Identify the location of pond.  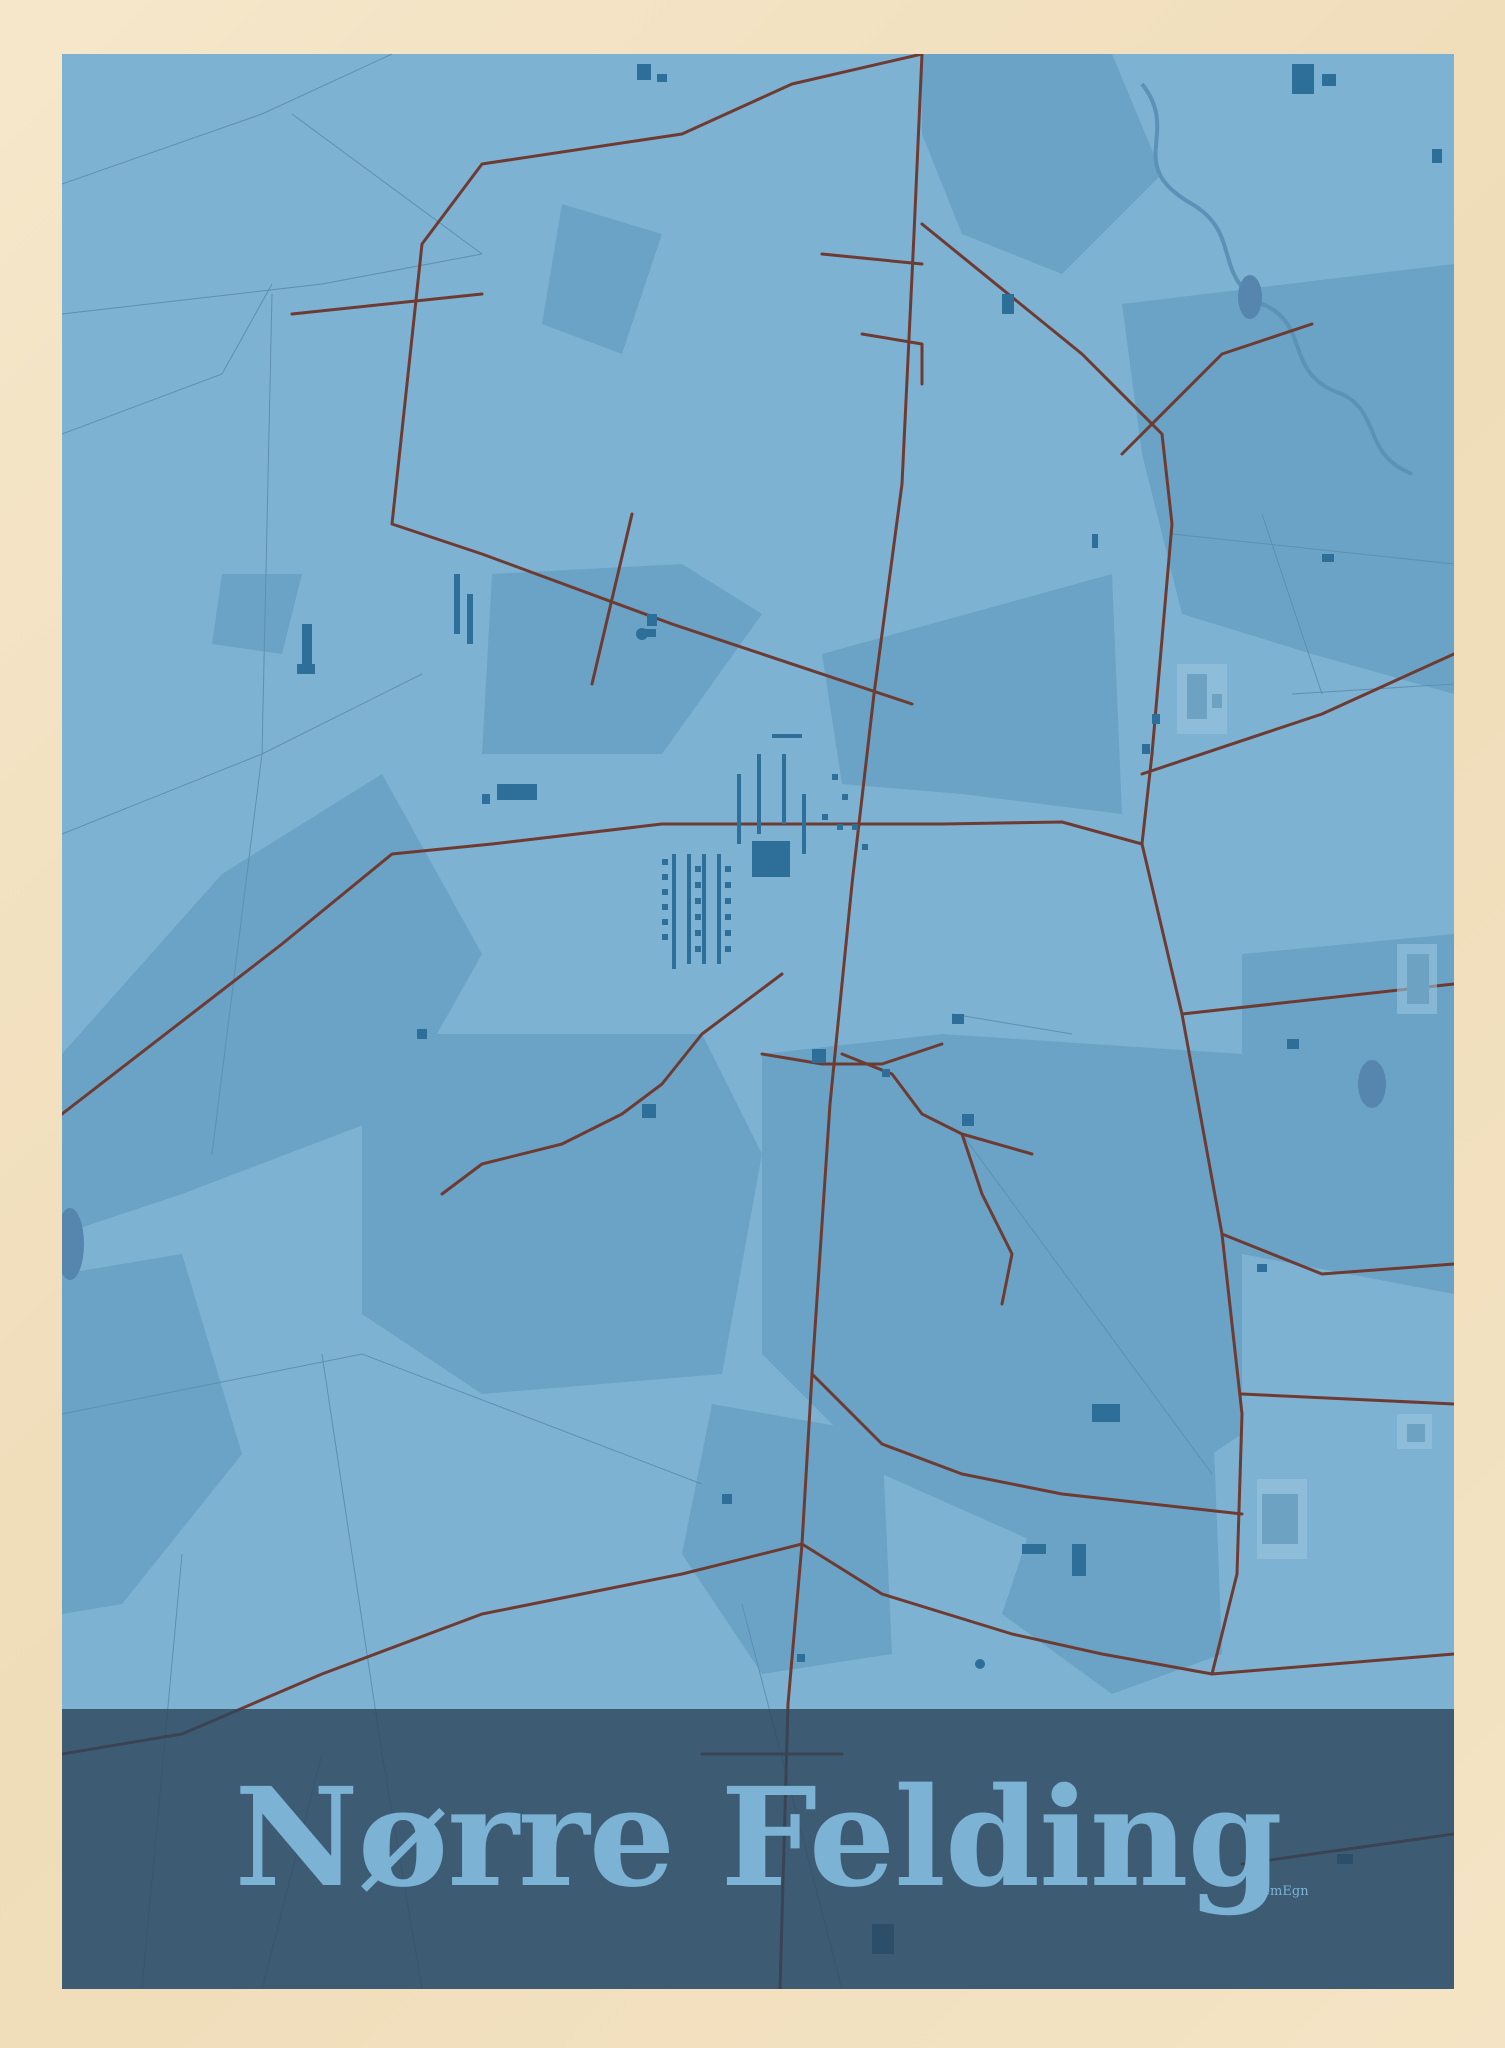
(1372, 1084).